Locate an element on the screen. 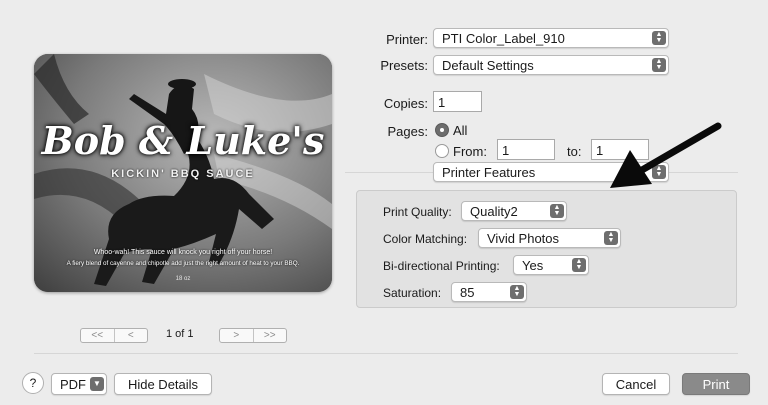 The image size is (768, 405). annotation-arrow-icon is located at coordinates (666, 155).